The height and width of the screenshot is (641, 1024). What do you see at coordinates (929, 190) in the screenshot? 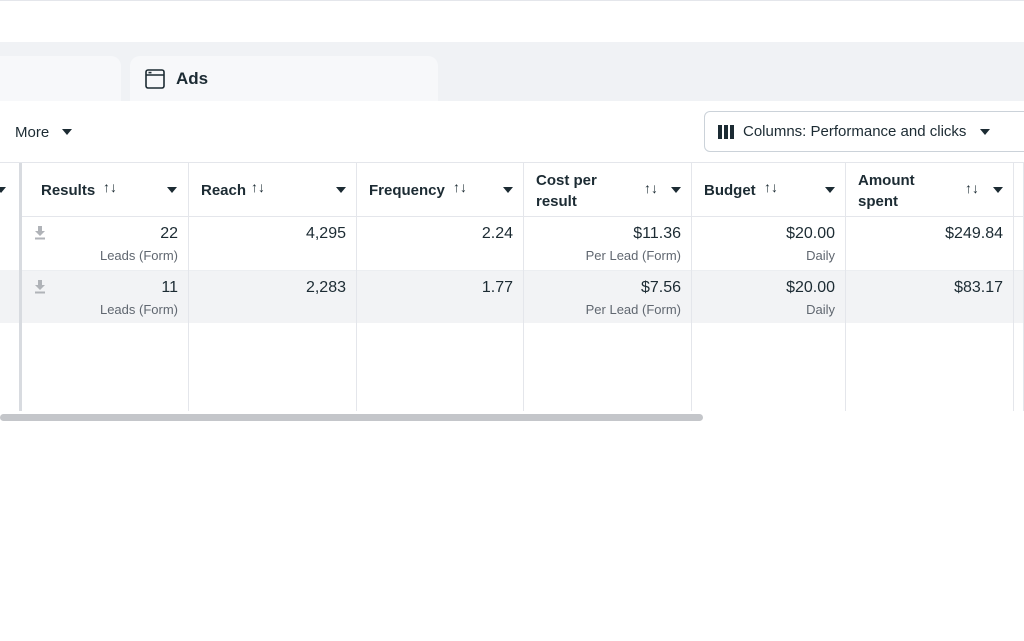
I see `column-header-amount-spent: Amount spent ↑↓` at bounding box center [929, 190].